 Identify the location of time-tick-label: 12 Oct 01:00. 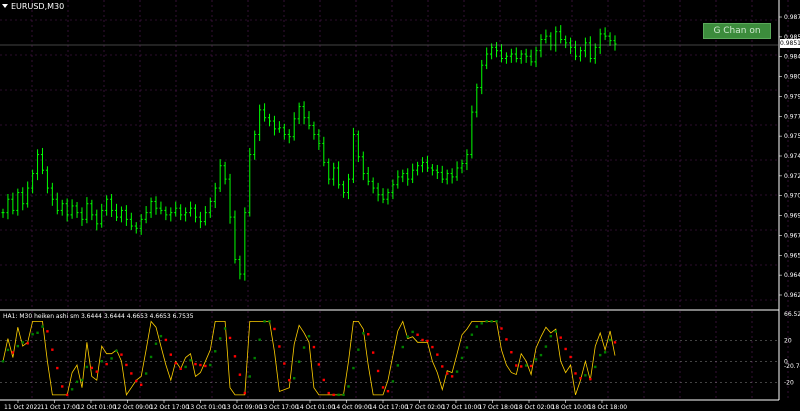
(96, 407).